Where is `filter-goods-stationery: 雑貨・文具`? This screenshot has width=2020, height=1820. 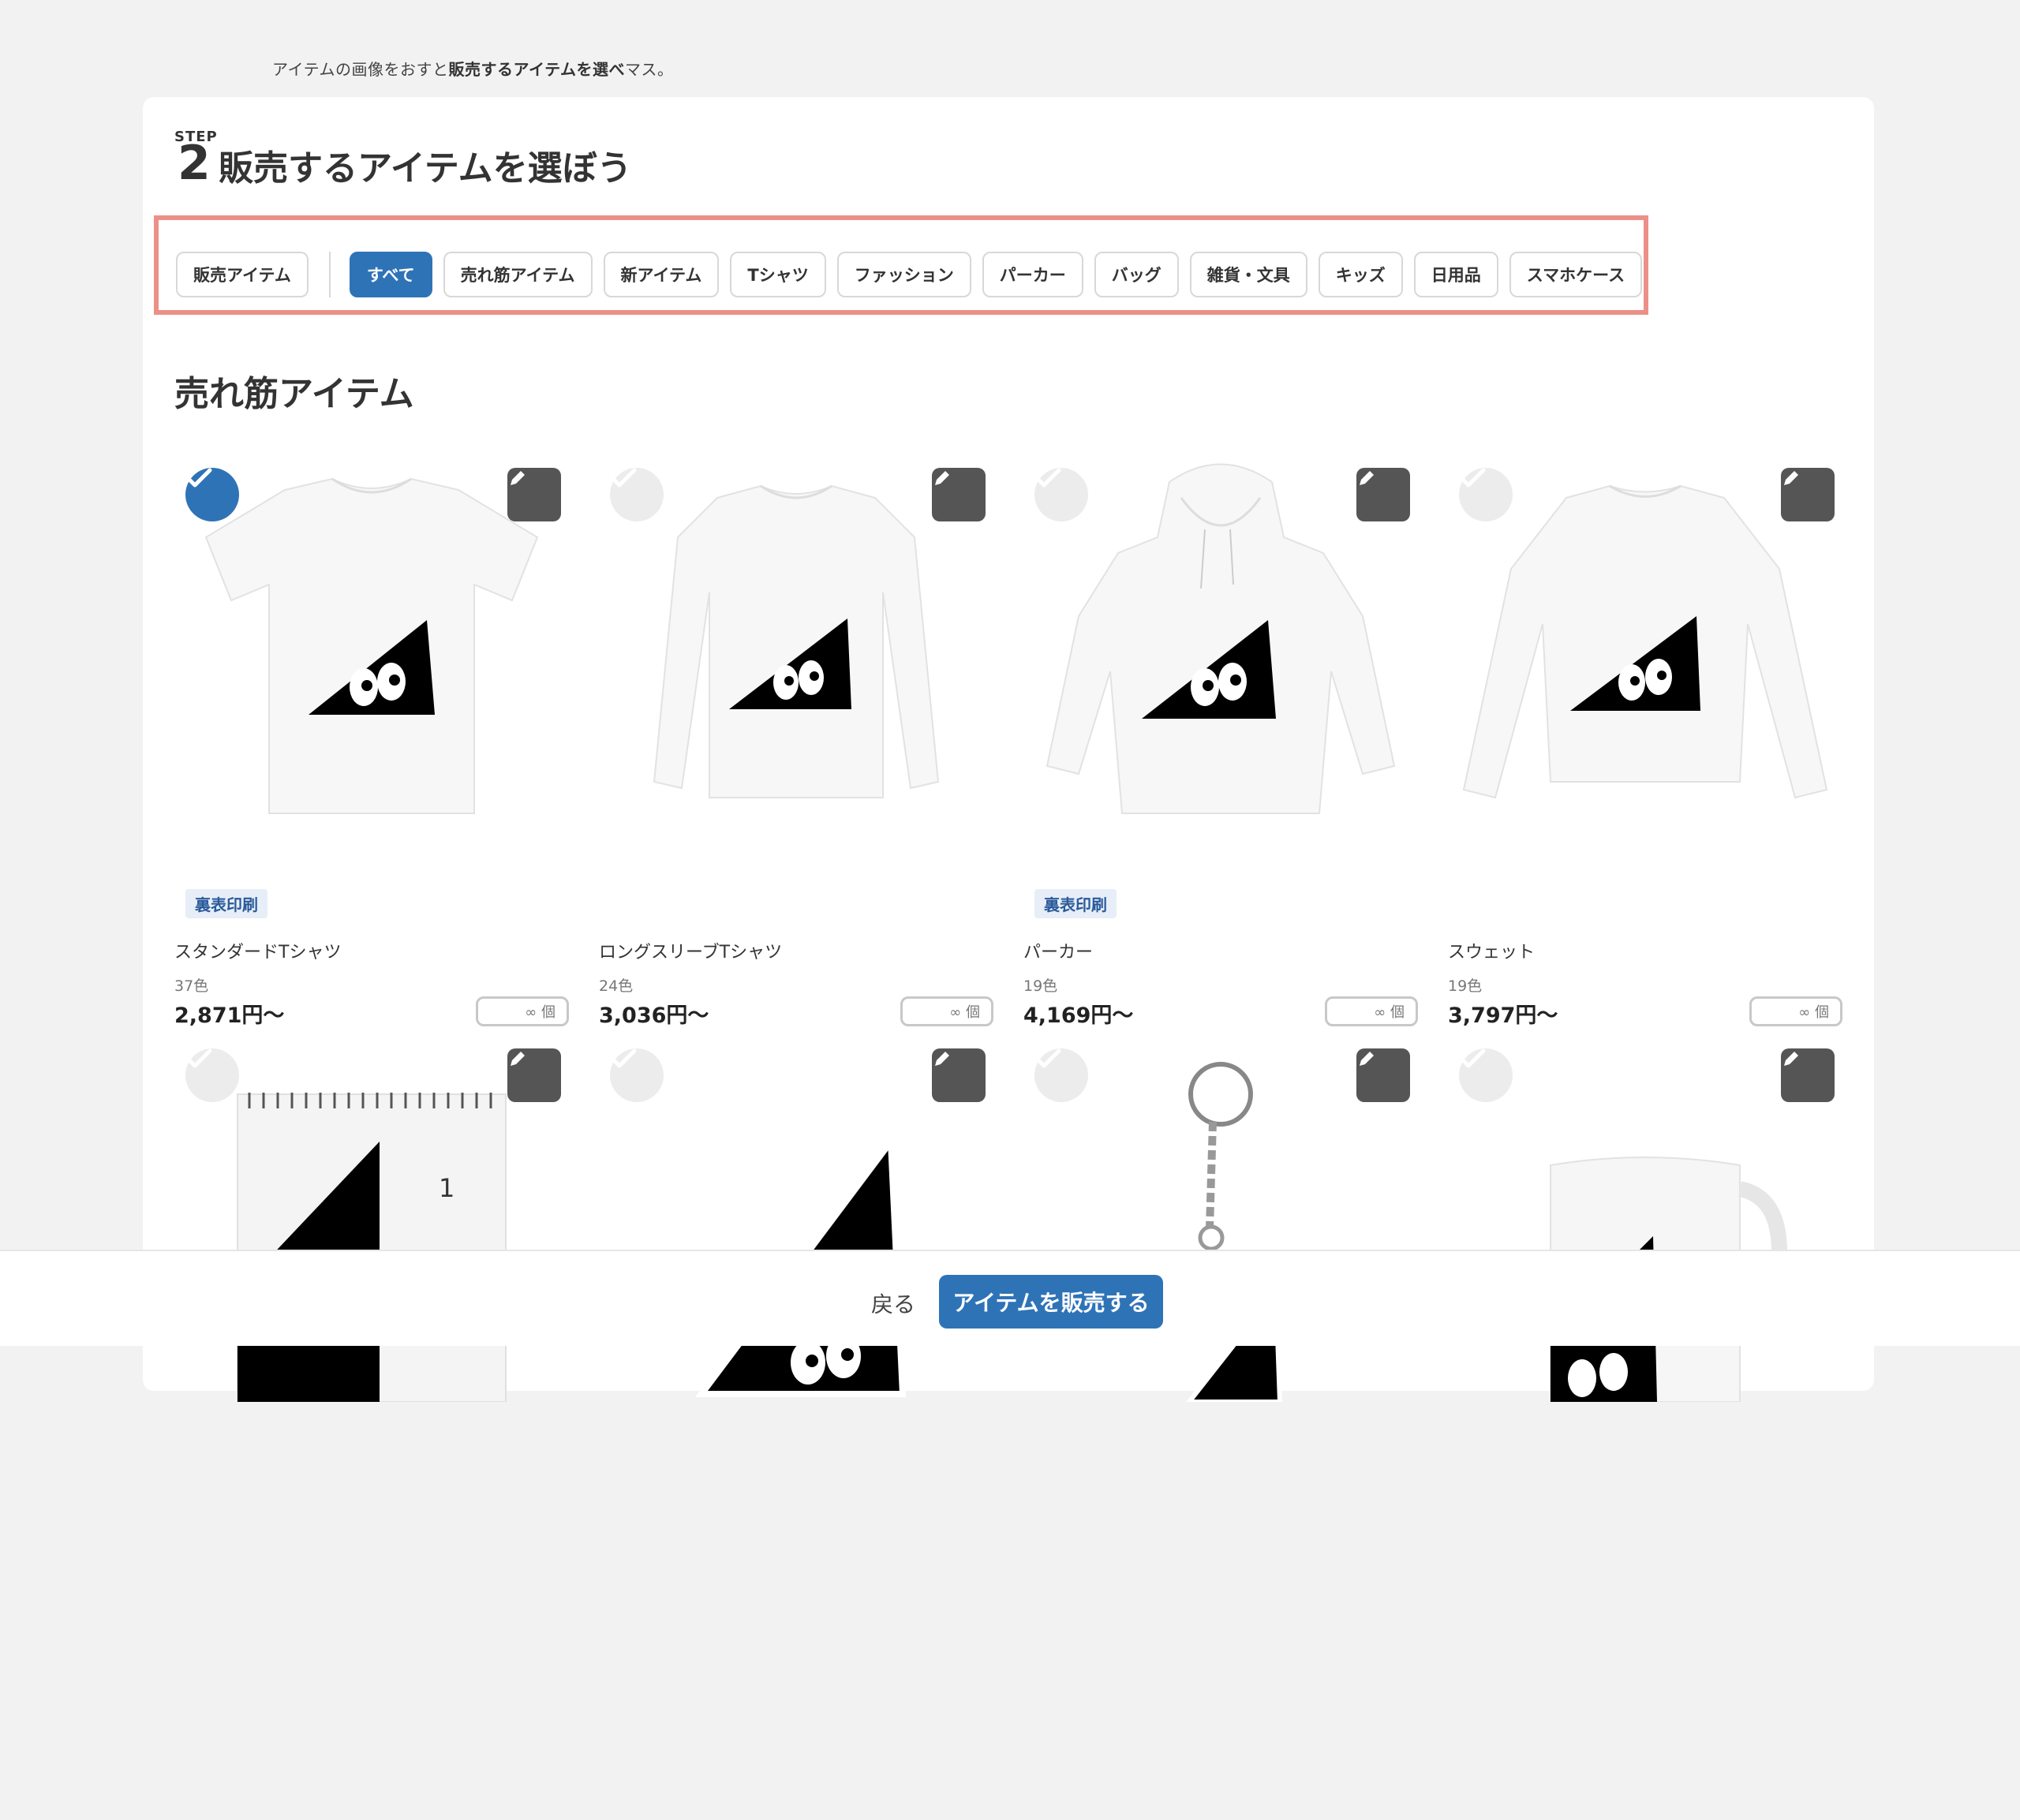 filter-goods-stationery: 雑貨・文具 is located at coordinates (1248, 274).